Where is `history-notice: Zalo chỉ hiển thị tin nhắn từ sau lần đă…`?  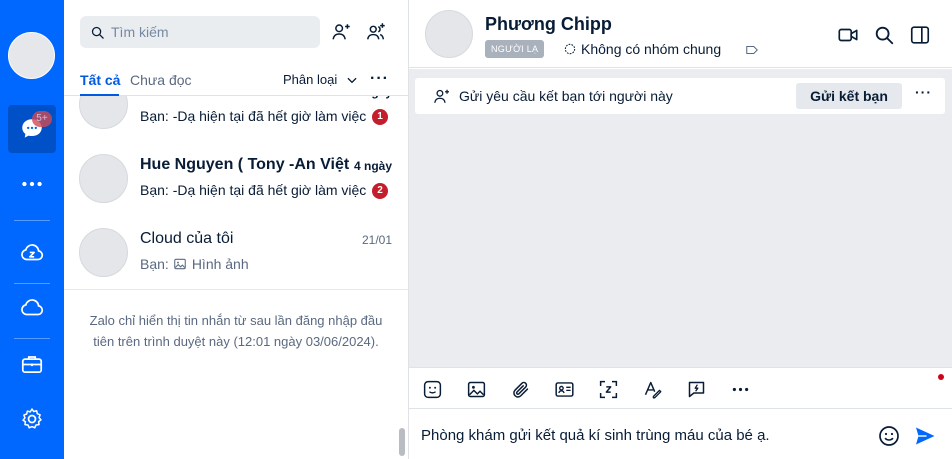 history-notice: Zalo chỉ hiển thị tin nhắn từ sau lần đă… is located at coordinates (236, 330).